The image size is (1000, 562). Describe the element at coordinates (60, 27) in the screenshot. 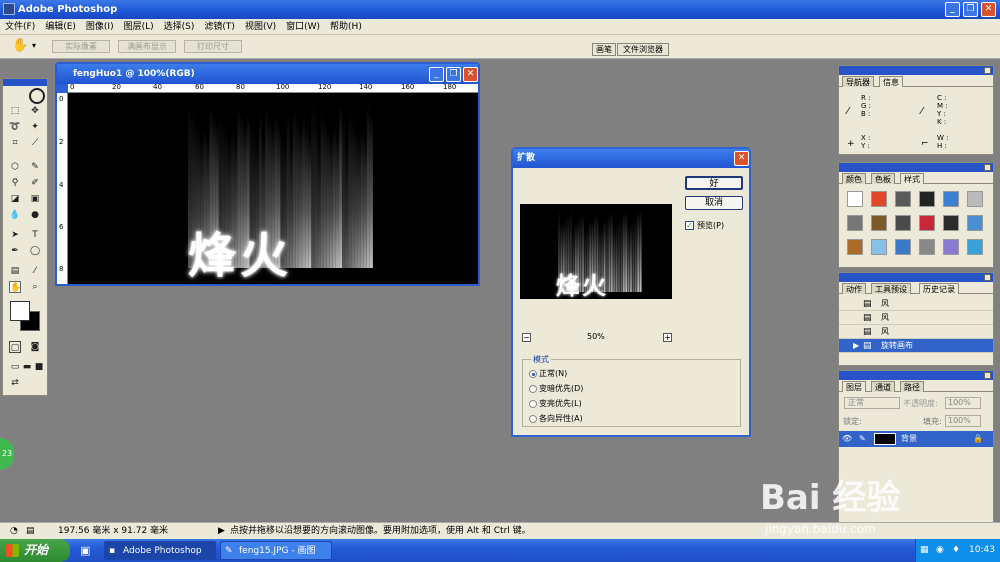

I see `menu-edit: 编辑(E)` at that location.